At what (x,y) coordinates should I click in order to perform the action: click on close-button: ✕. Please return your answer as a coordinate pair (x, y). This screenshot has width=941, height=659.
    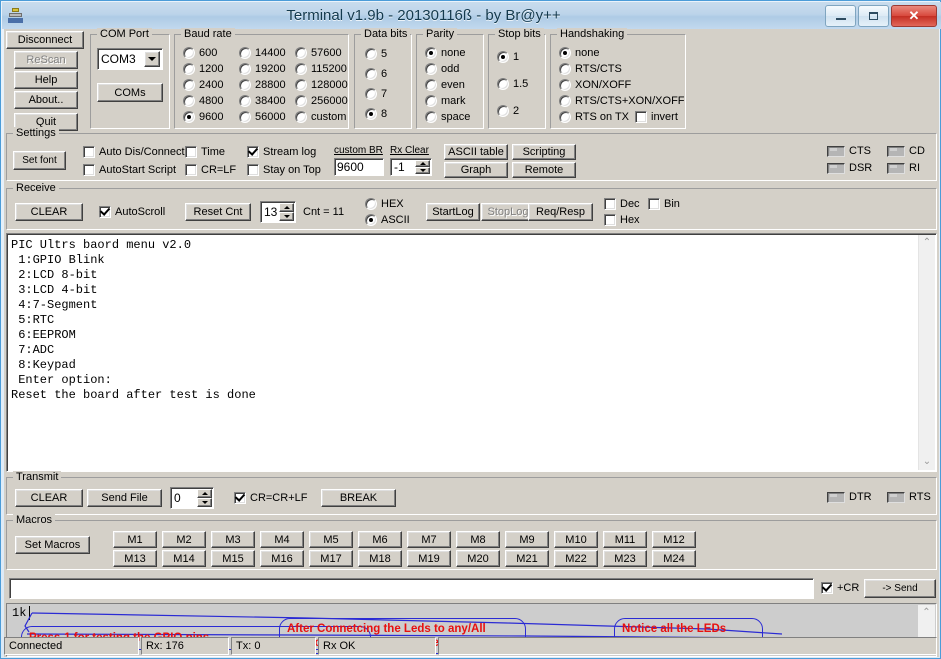
    Looking at the image, I should click on (914, 15).